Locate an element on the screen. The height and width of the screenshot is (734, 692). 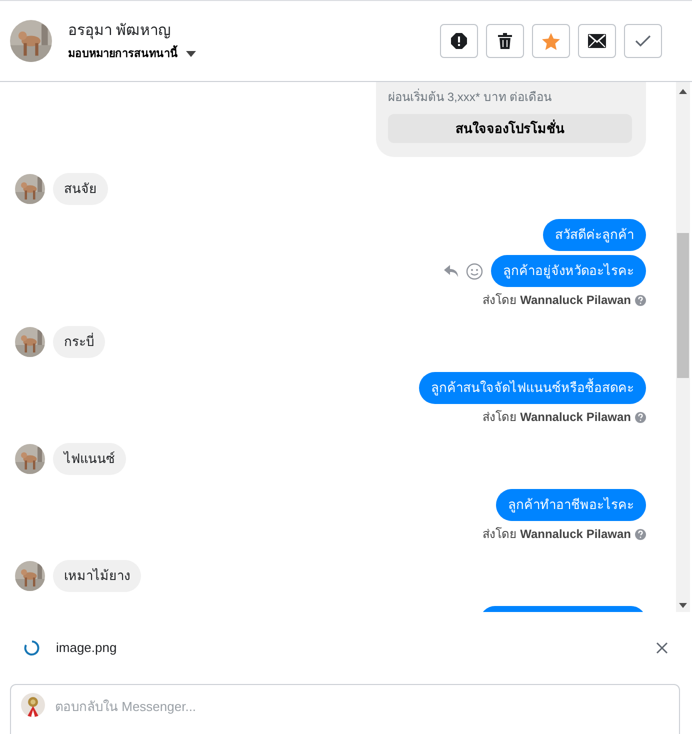
assign-dropdown: มอบหมายการสนทนานี้ is located at coordinates (132, 54).